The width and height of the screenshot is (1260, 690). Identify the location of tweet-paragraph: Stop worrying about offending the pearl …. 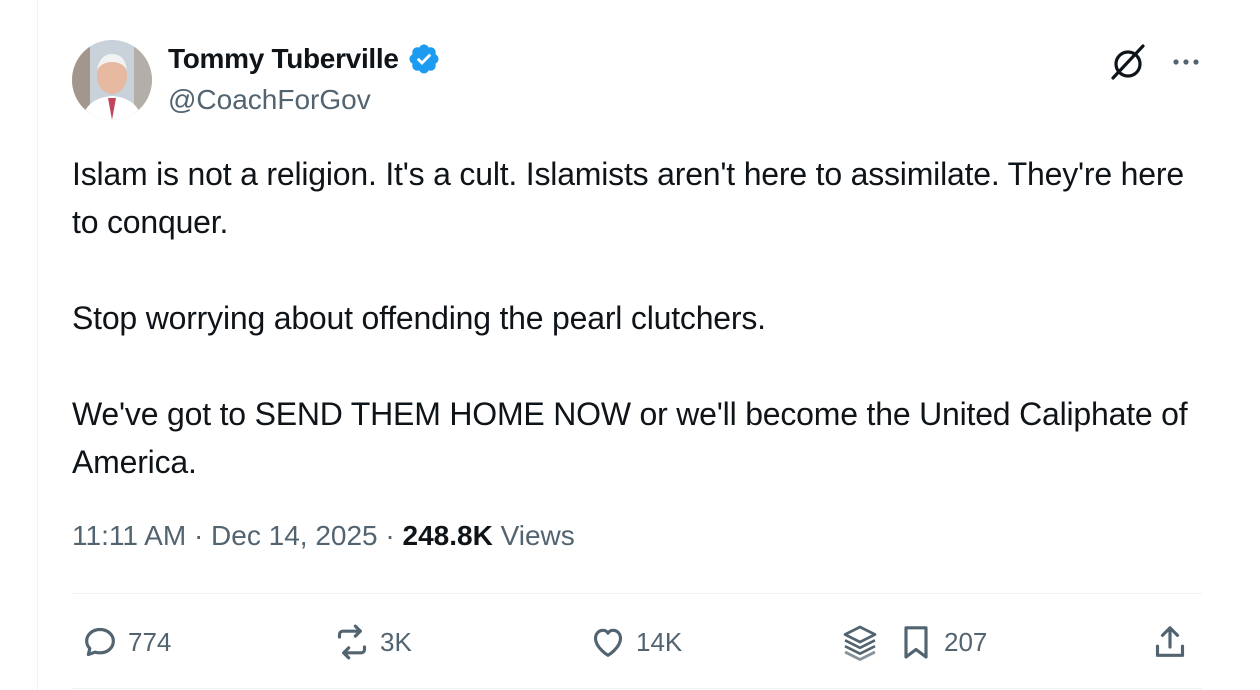
(419, 318).